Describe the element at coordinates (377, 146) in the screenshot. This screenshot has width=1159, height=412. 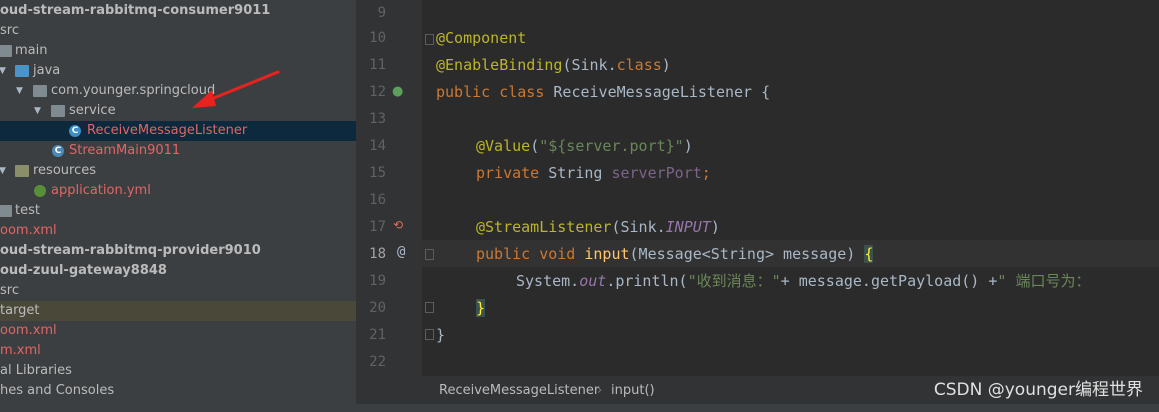
I see `line-number: 14` at that location.